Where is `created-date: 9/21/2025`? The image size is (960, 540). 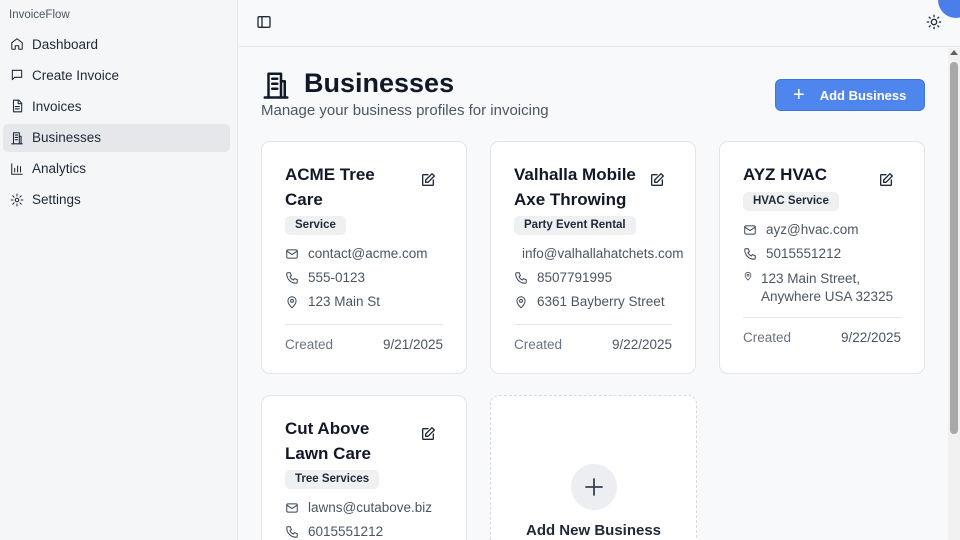
created-date: 9/21/2025 is located at coordinates (412, 344).